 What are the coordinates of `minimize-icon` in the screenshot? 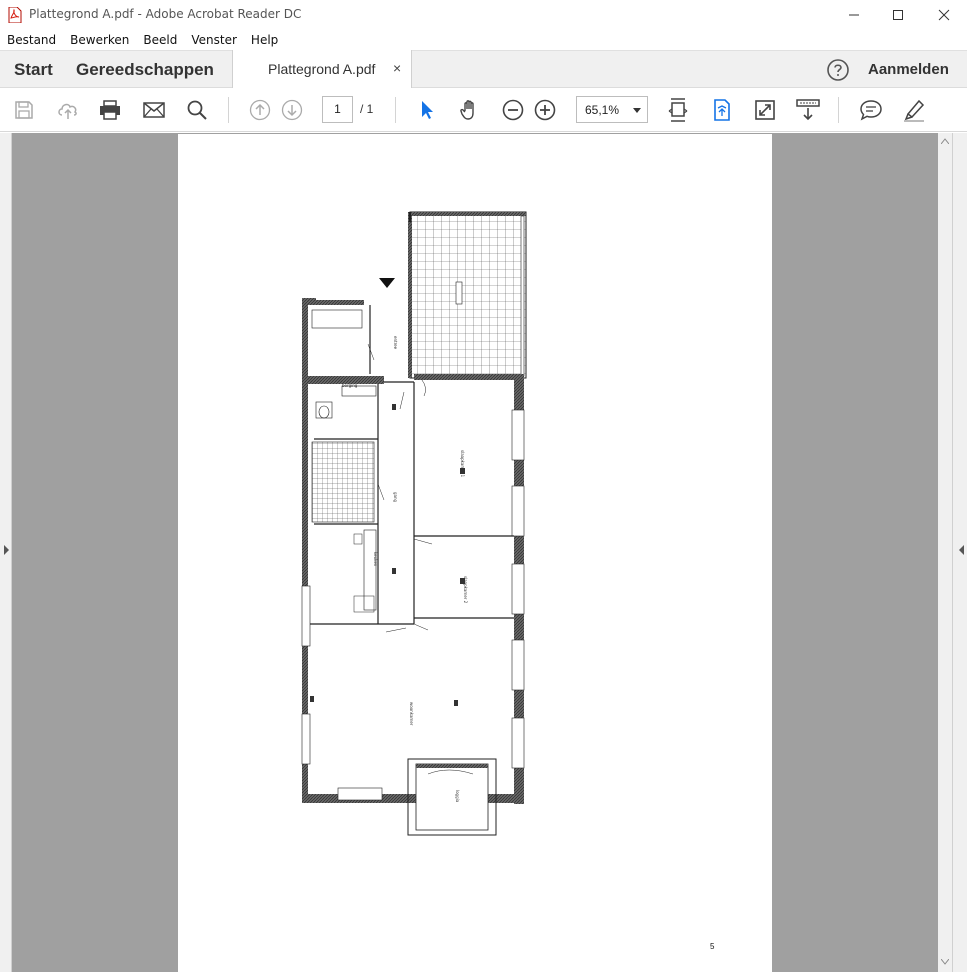 It's located at (854, 15).